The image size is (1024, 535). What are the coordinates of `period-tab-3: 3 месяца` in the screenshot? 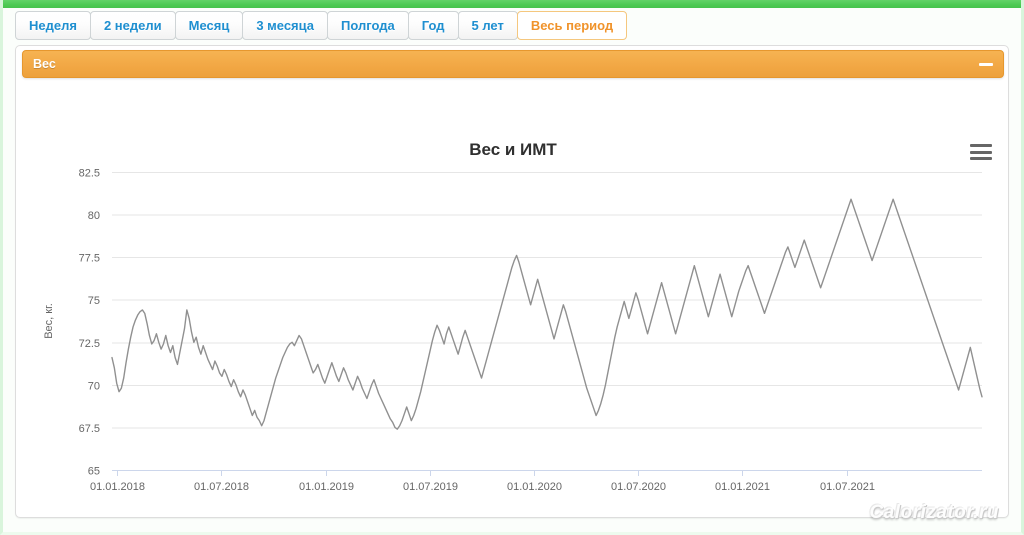 It's located at (285, 25).